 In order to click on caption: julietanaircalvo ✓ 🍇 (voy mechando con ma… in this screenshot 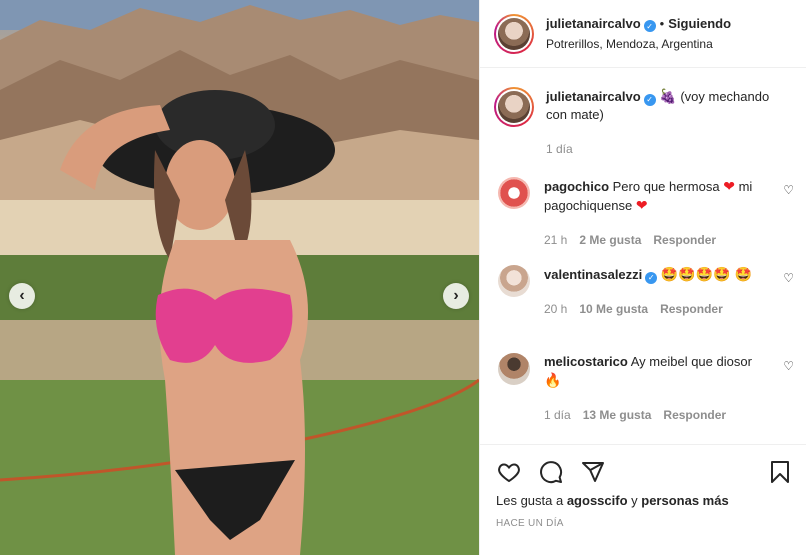, I will do `click(644, 122)`.